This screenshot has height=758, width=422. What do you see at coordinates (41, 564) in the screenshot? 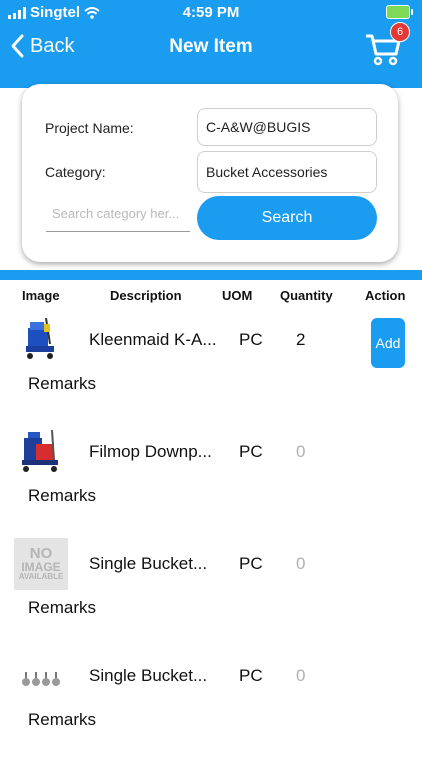
I see `no-image-placeholder: NO IMAGE AVAILABLE` at bounding box center [41, 564].